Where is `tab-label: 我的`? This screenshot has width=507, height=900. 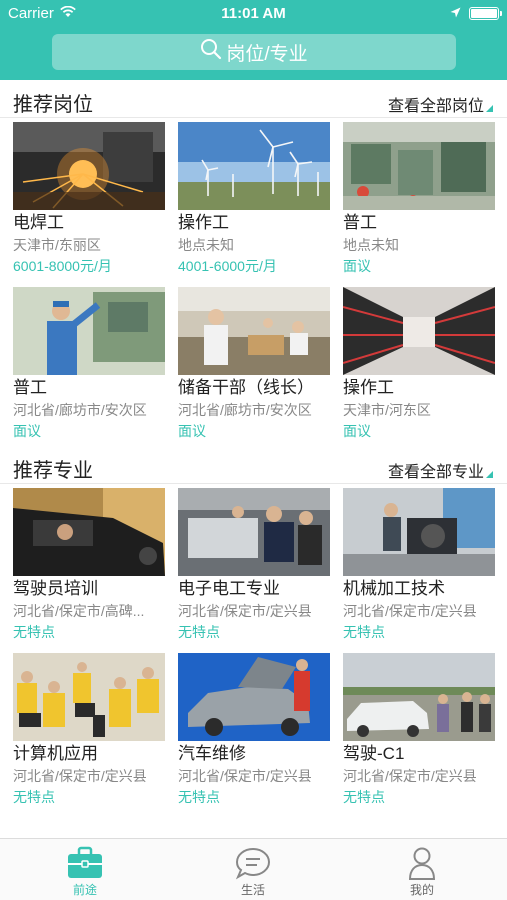
tab-label: 我的 is located at coordinates (421, 890).